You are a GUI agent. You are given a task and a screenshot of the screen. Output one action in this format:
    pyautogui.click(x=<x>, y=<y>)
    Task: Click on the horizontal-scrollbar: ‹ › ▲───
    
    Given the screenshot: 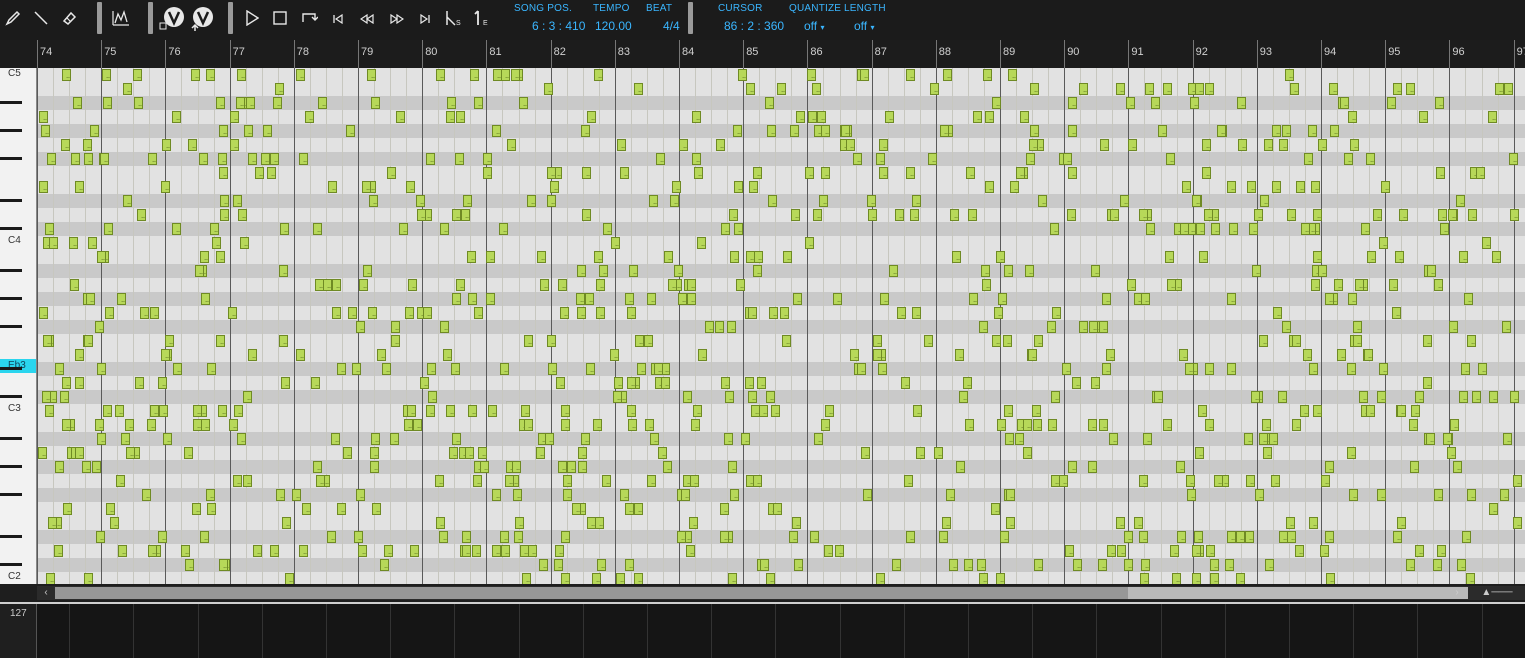 What is the action you would take?
    pyautogui.click(x=781, y=593)
    